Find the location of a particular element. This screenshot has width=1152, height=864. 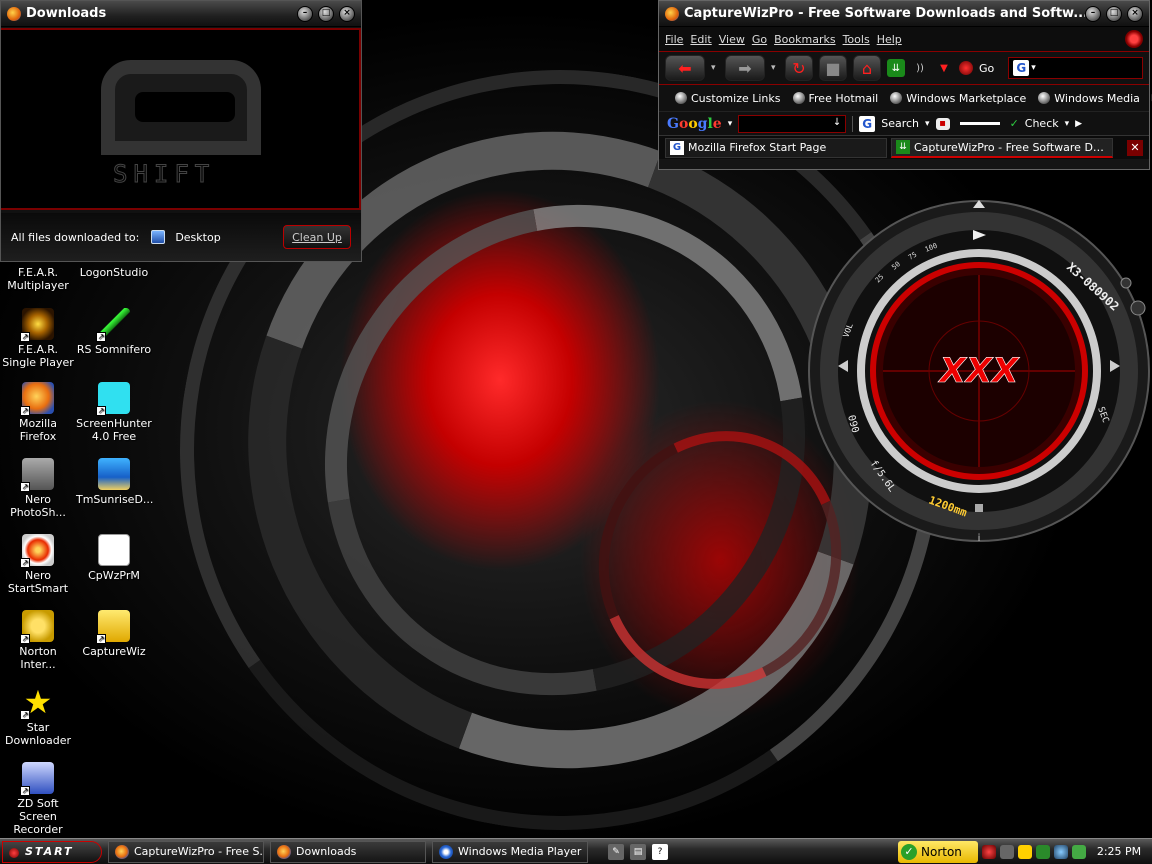

bookmark-icon is located at coordinates (681, 98).